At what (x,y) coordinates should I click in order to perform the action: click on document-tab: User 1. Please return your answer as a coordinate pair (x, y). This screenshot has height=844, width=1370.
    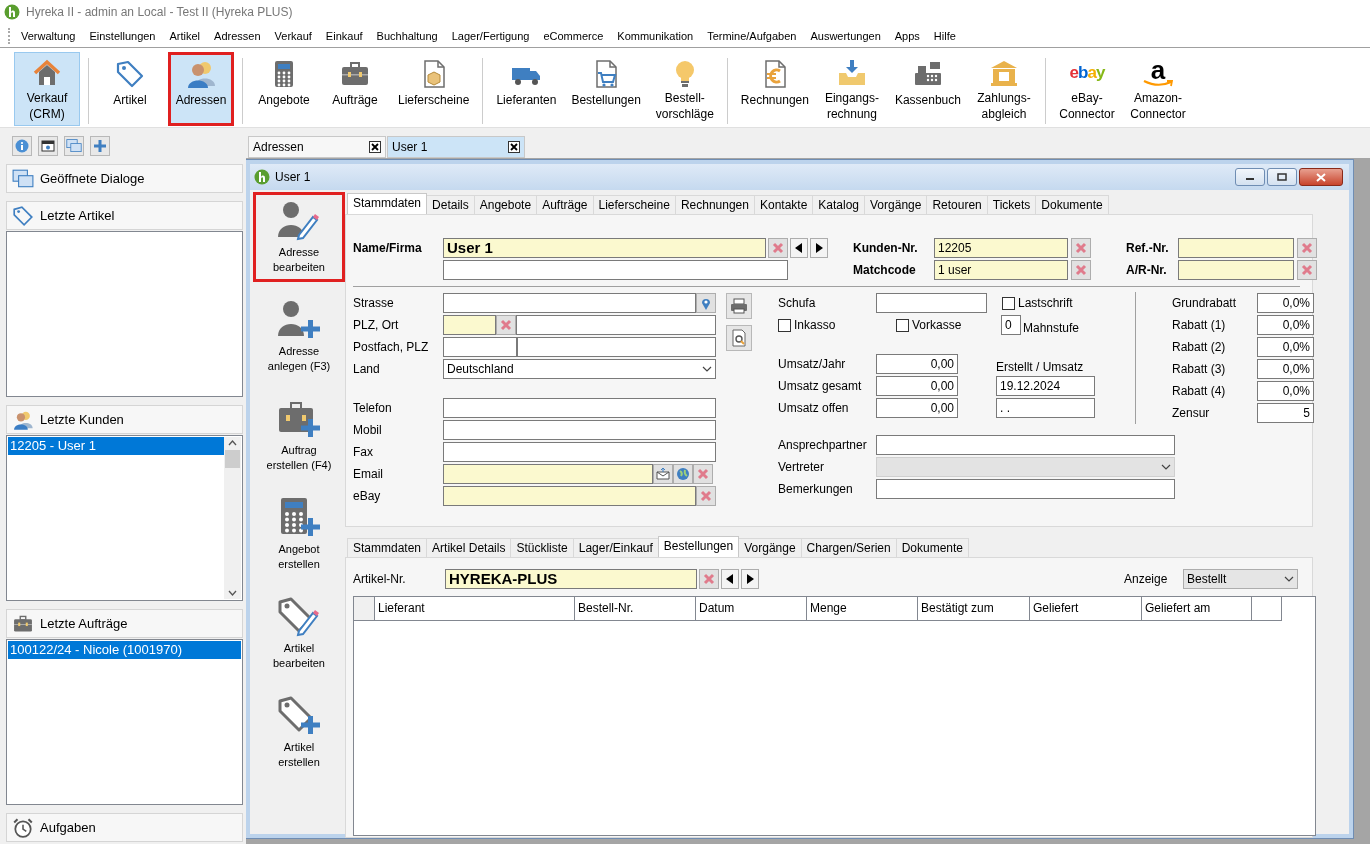
    Looking at the image, I should click on (456, 147).